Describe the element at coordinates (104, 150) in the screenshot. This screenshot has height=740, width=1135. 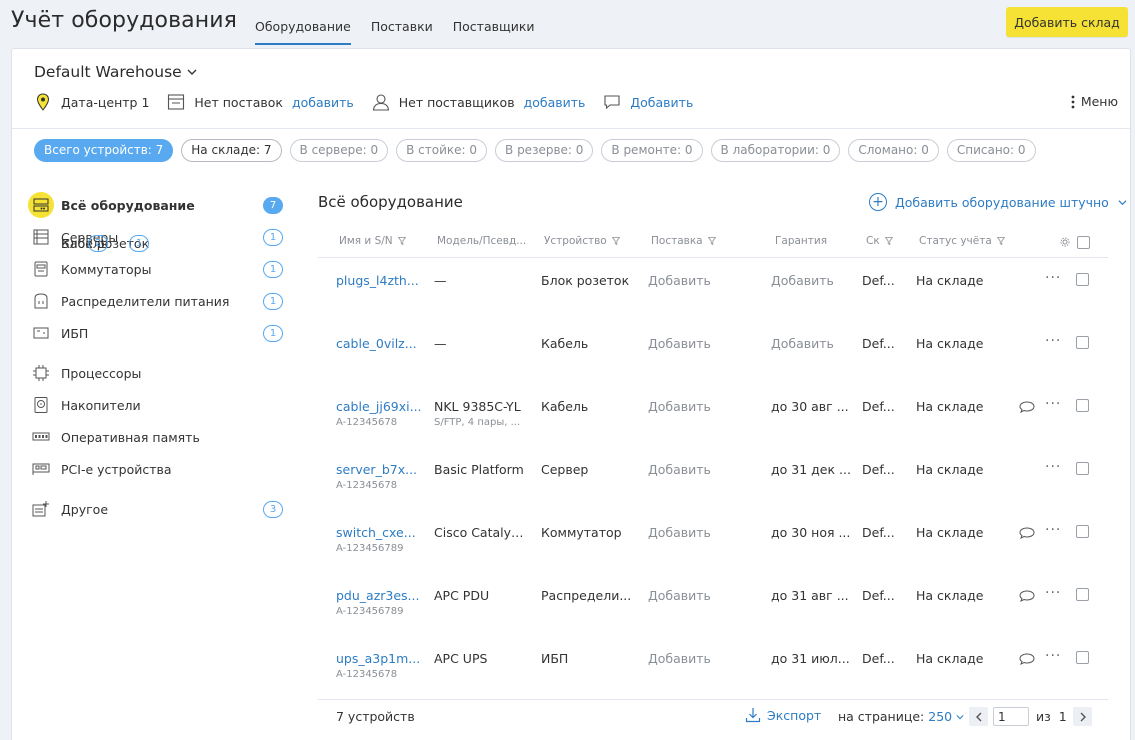
I see `chip-total: Всего устройств: 7` at that location.